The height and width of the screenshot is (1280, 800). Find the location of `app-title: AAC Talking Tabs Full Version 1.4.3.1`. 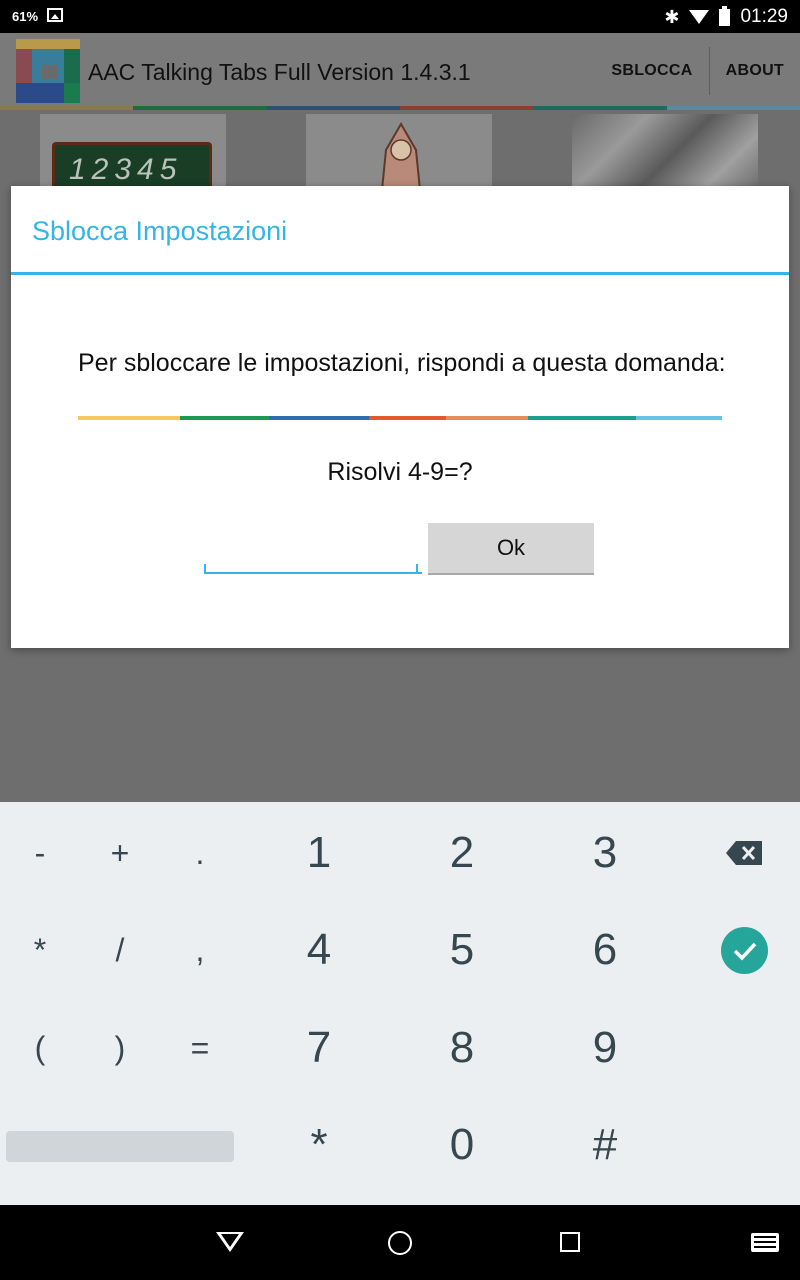

app-title: AAC Talking Tabs Full Version 1.4.3.1 is located at coordinates (279, 72).